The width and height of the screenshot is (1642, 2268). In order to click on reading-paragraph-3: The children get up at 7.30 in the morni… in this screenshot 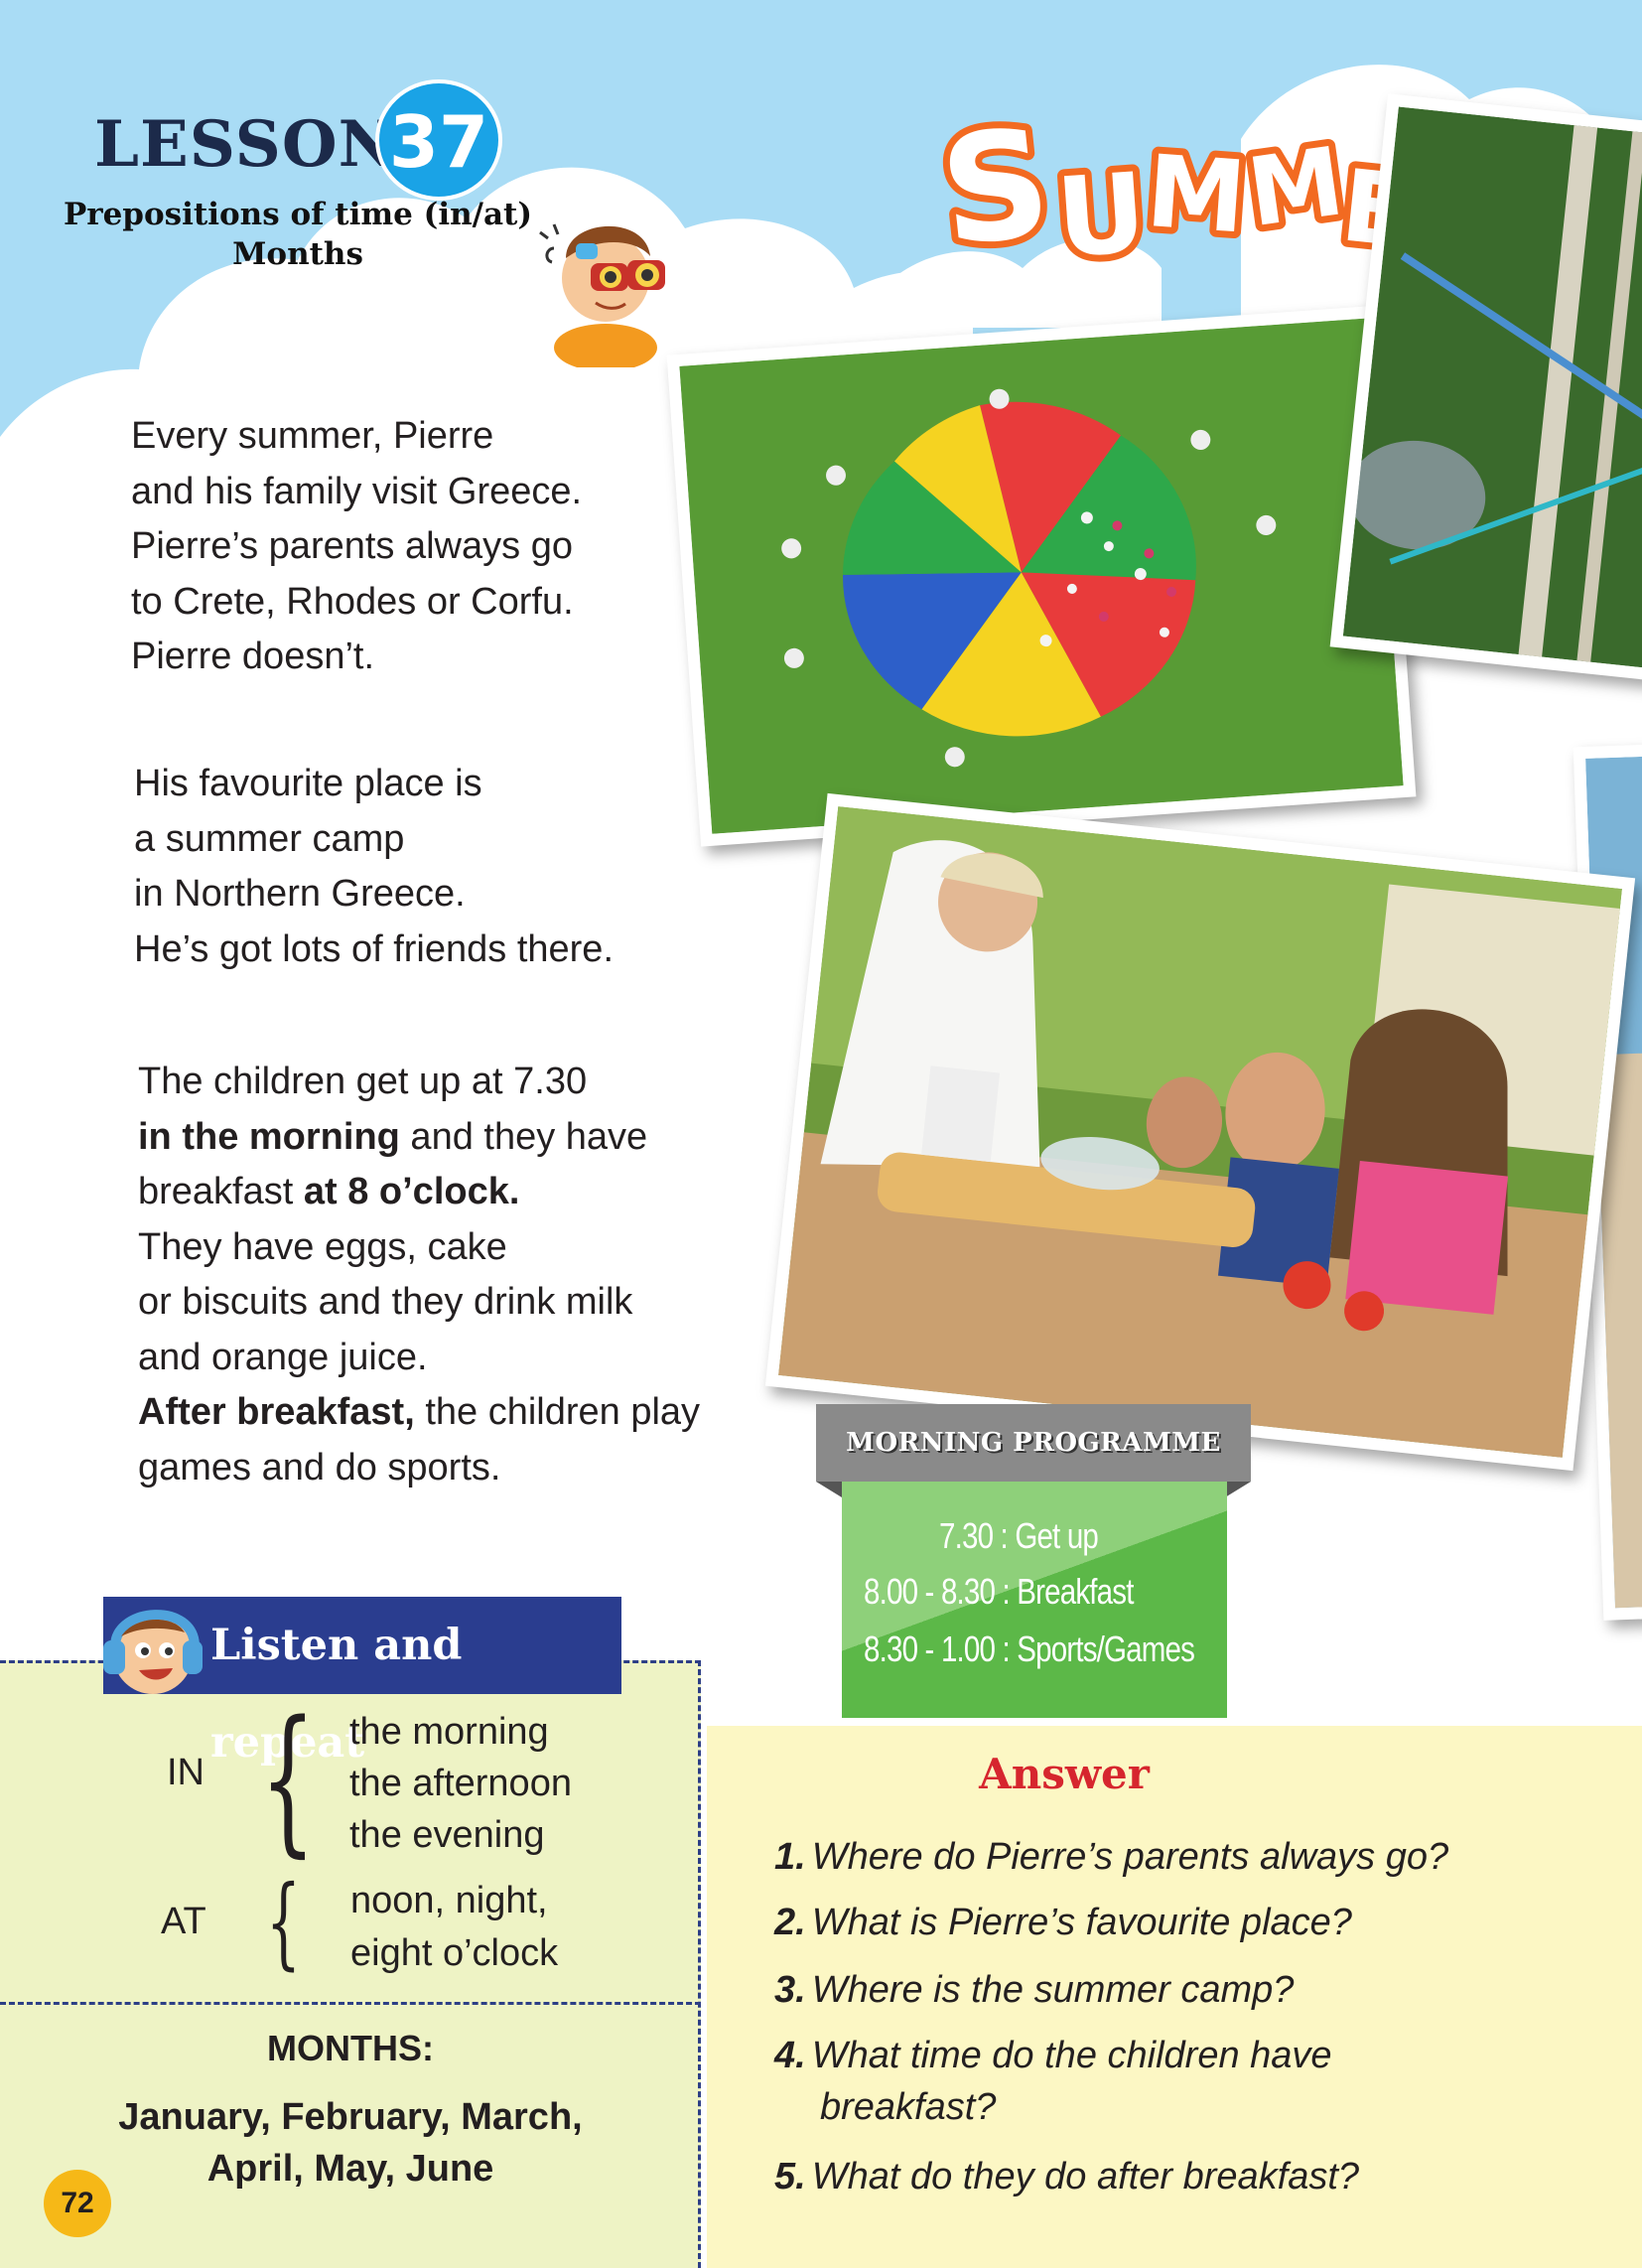, I will do `click(419, 1275)`.